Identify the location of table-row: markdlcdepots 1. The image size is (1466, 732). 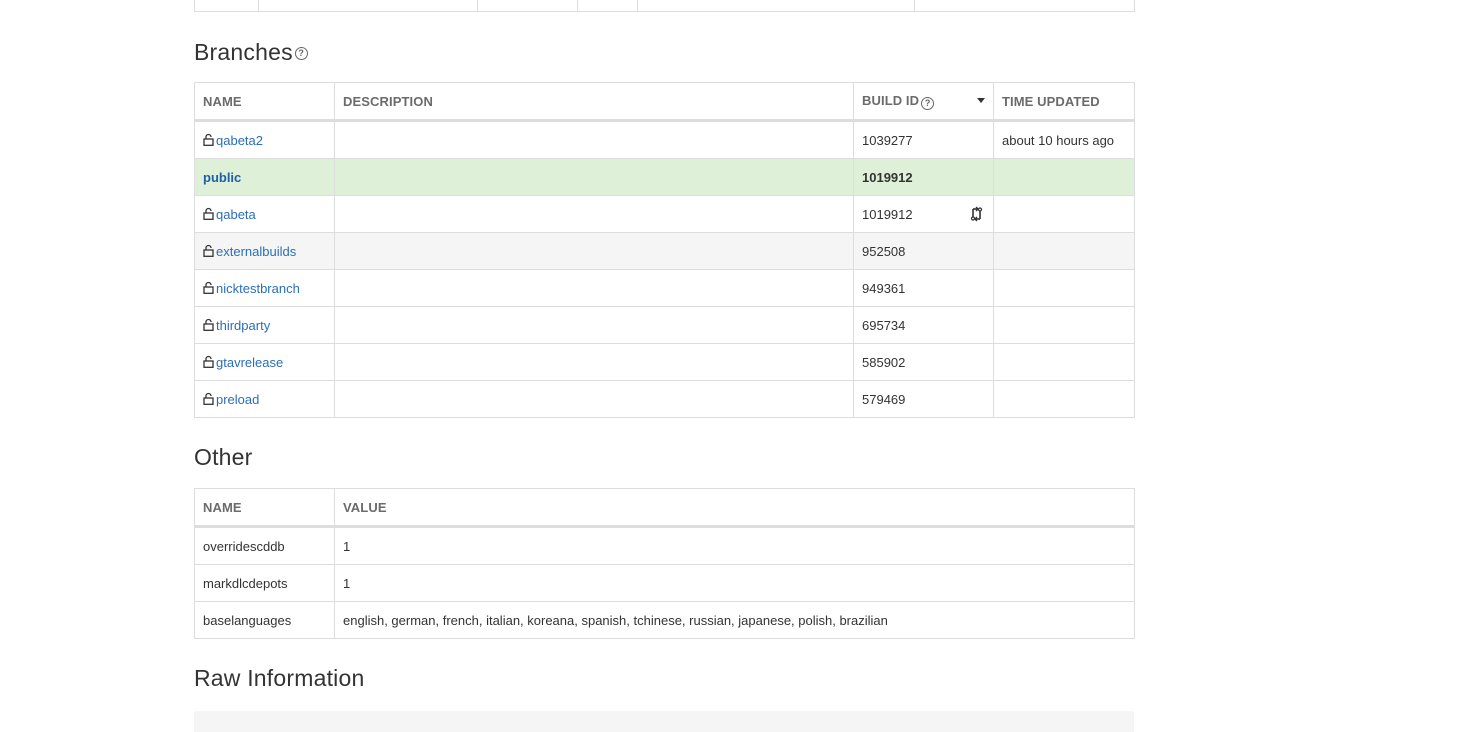
(664, 583).